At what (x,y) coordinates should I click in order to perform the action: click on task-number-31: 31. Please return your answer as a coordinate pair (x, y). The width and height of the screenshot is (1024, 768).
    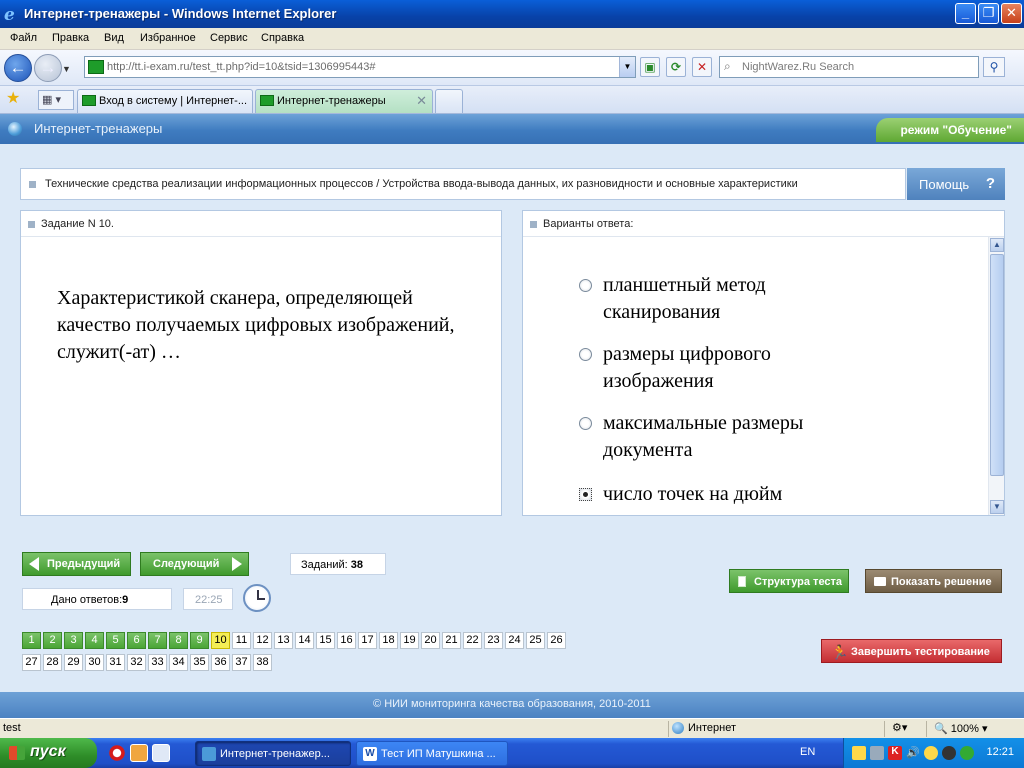
    Looking at the image, I should click on (115, 662).